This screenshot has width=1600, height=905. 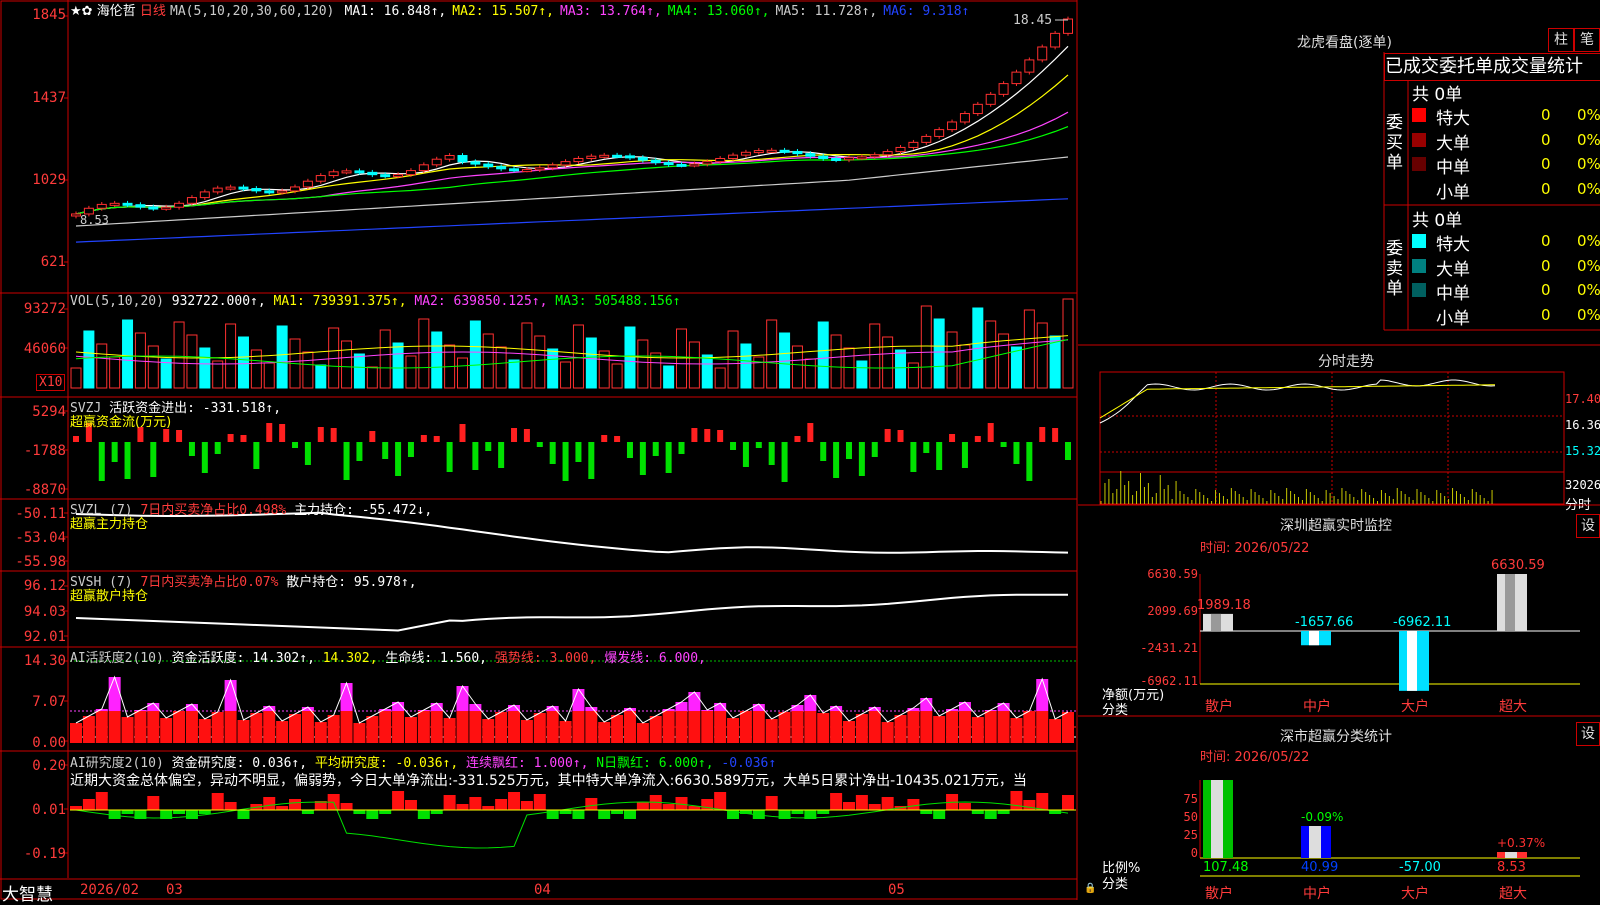 I want to click on y-tick: 0.20, so click(x=49, y=766).